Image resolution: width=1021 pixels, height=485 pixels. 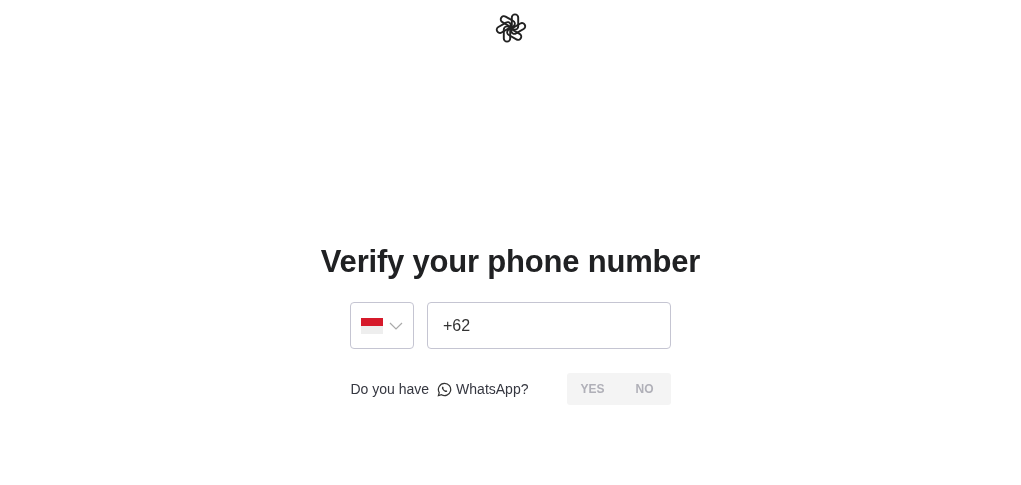 What do you see at coordinates (549, 325) in the screenshot?
I see `phone-input: +62` at bounding box center [549, 325].